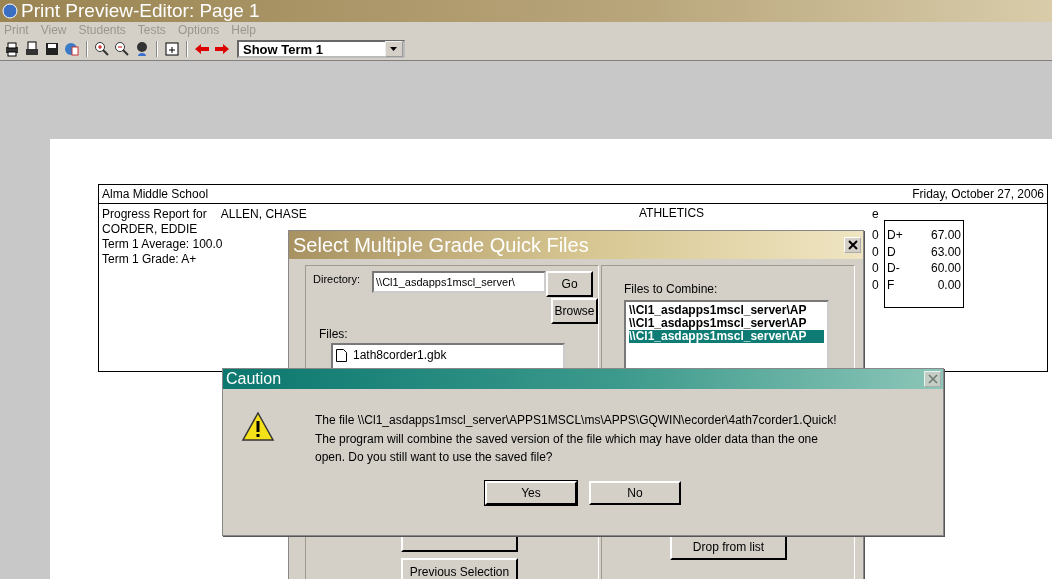 This screenshot has height=579, width=1052. I want to click on save-icon, so click(52, 49).